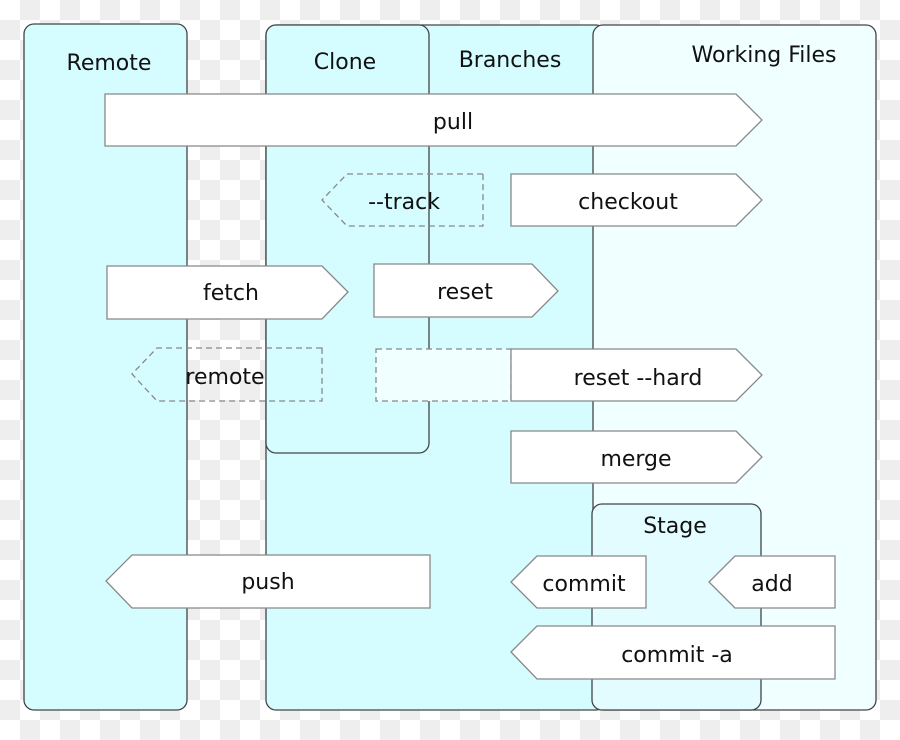 Image resolution: width=900 pixels, height=740 pixels. Describe the element at coordinates (510, 60) in the screenshot. I see `lane-title-branches: Branches` at that location.